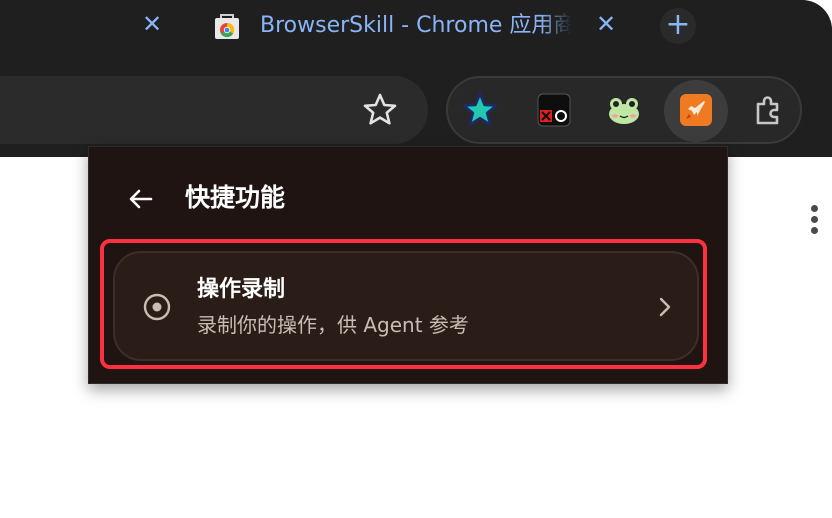 This screenshot has height=518, width=832. I want to click on rocket-browserskill-extension-icon, so click(696, 110).